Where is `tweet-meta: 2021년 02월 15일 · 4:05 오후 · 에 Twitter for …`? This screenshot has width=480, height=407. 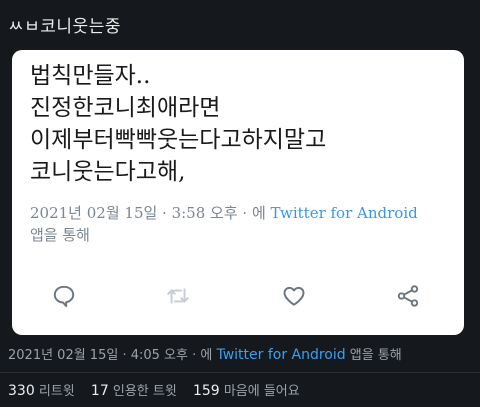 tweet-meta: 2021년 02월 15일 · 4:05 오후 · 에 Twitter for … is located at coordinates (205, 353).